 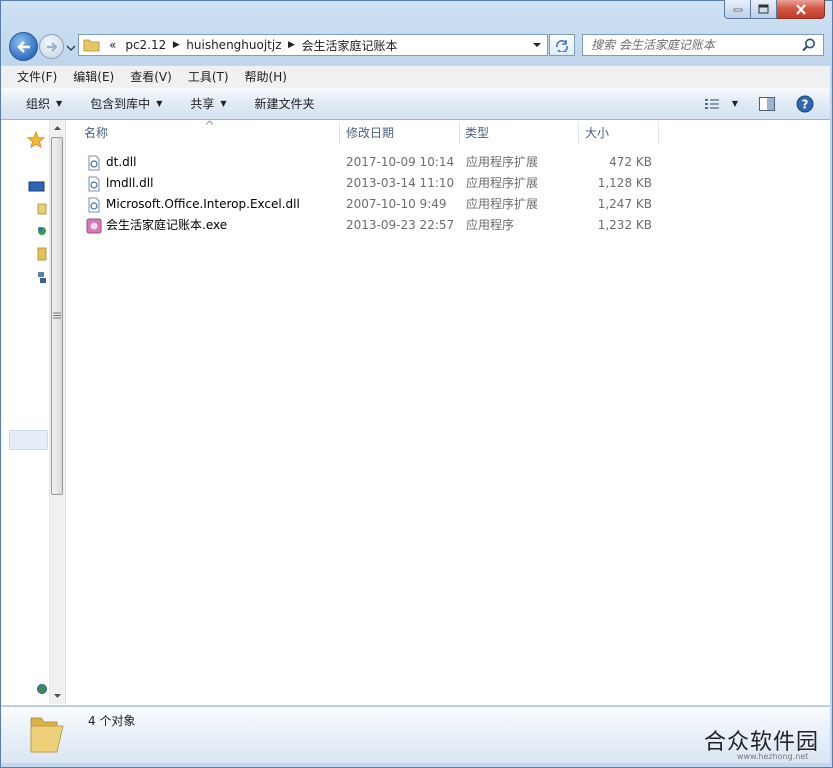 What do you see at coordinates (477, 133) in the screenshot?
I see `column-type-label: 类型` at bounding box center [477, 133].